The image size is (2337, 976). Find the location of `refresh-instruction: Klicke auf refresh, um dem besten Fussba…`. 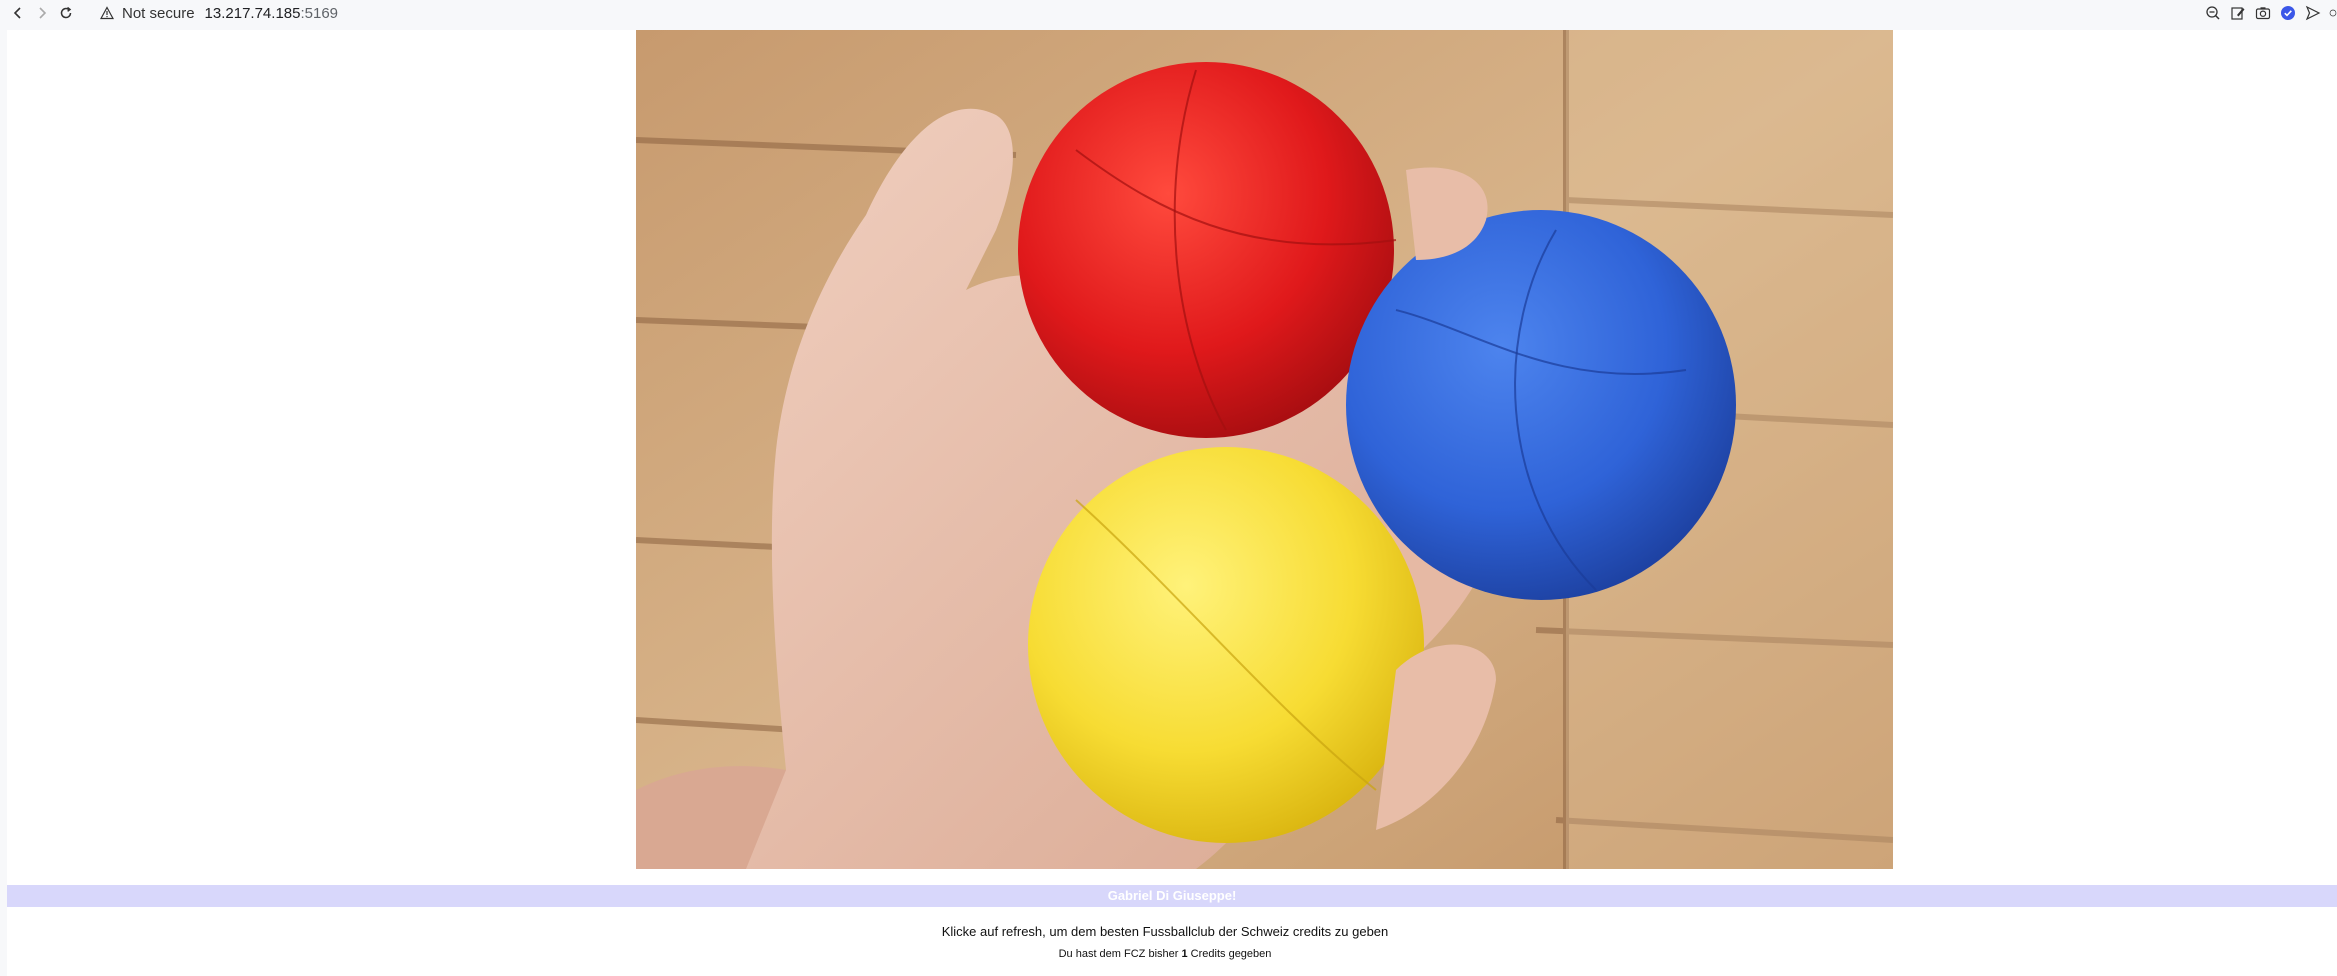

refresh-instruction: Klicke auf refresh, um dem besten Fussba… is located at coordinates (1165, 931).